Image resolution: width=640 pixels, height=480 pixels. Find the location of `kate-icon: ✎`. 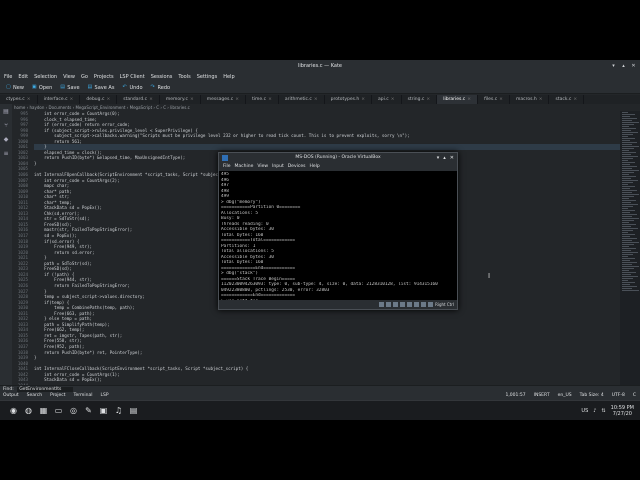

kate-icon: ✎ is located at coordinates (88, 410).